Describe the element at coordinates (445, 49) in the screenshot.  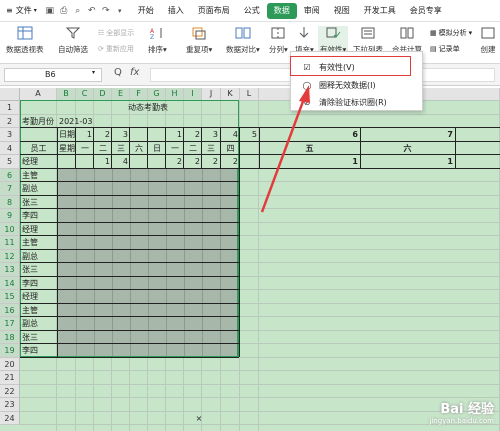
I see `record-button: ▤ 记录单` at that location.